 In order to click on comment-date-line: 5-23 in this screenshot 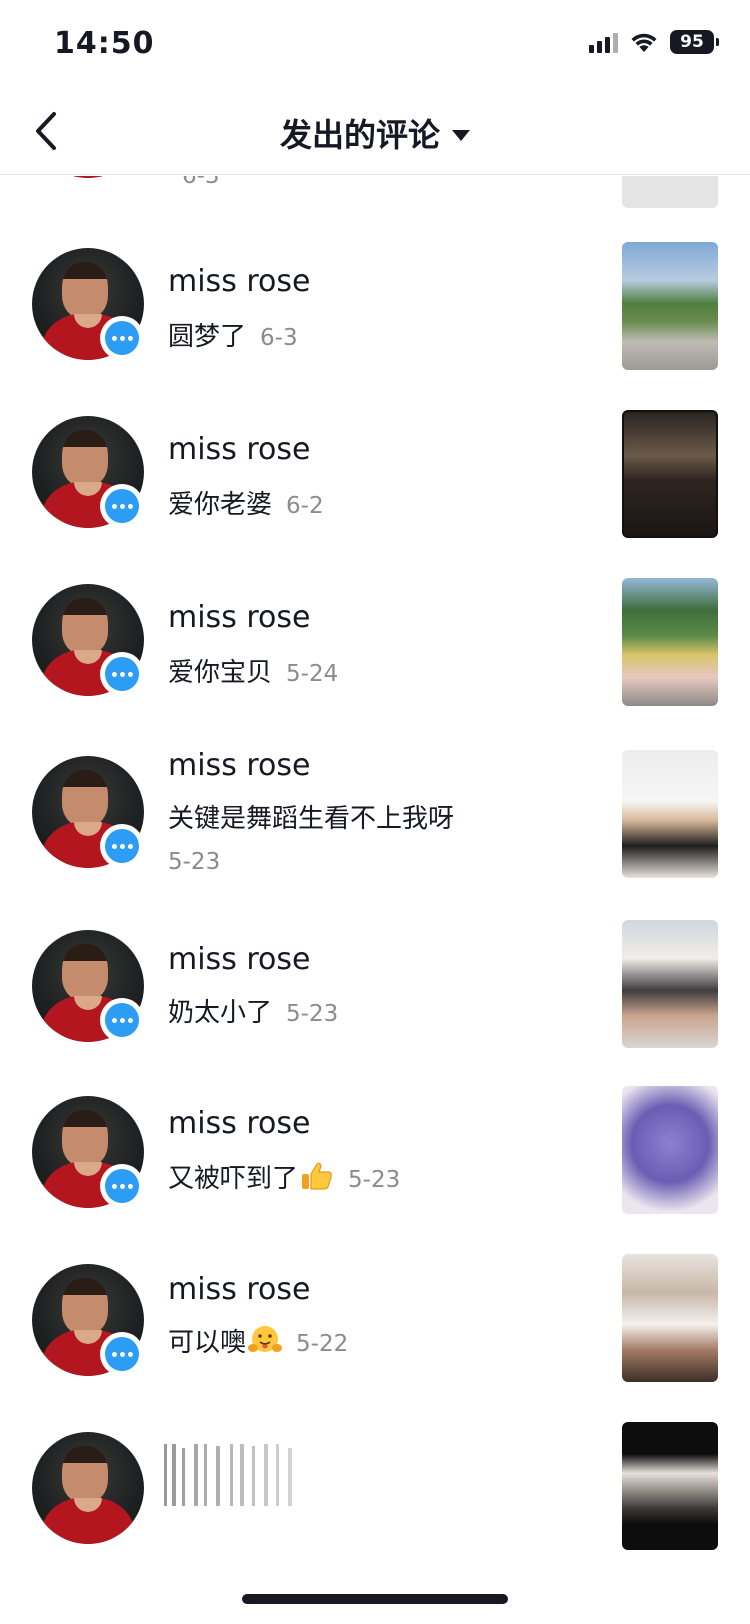, I will do `click(194, 861)`.